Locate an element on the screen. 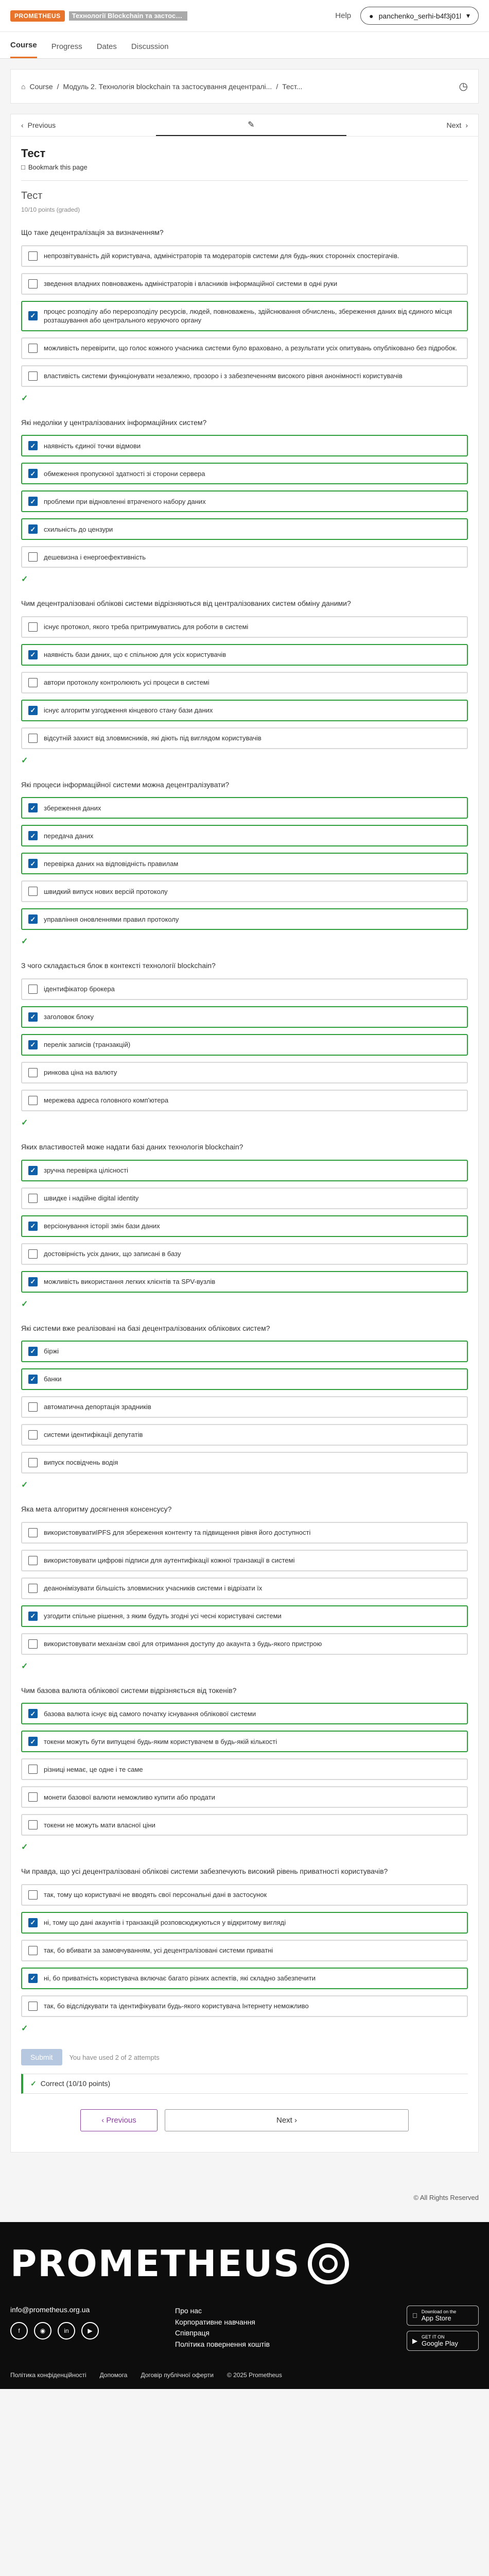  sequence-next-button: Next › is located at coordinates (457, 125).